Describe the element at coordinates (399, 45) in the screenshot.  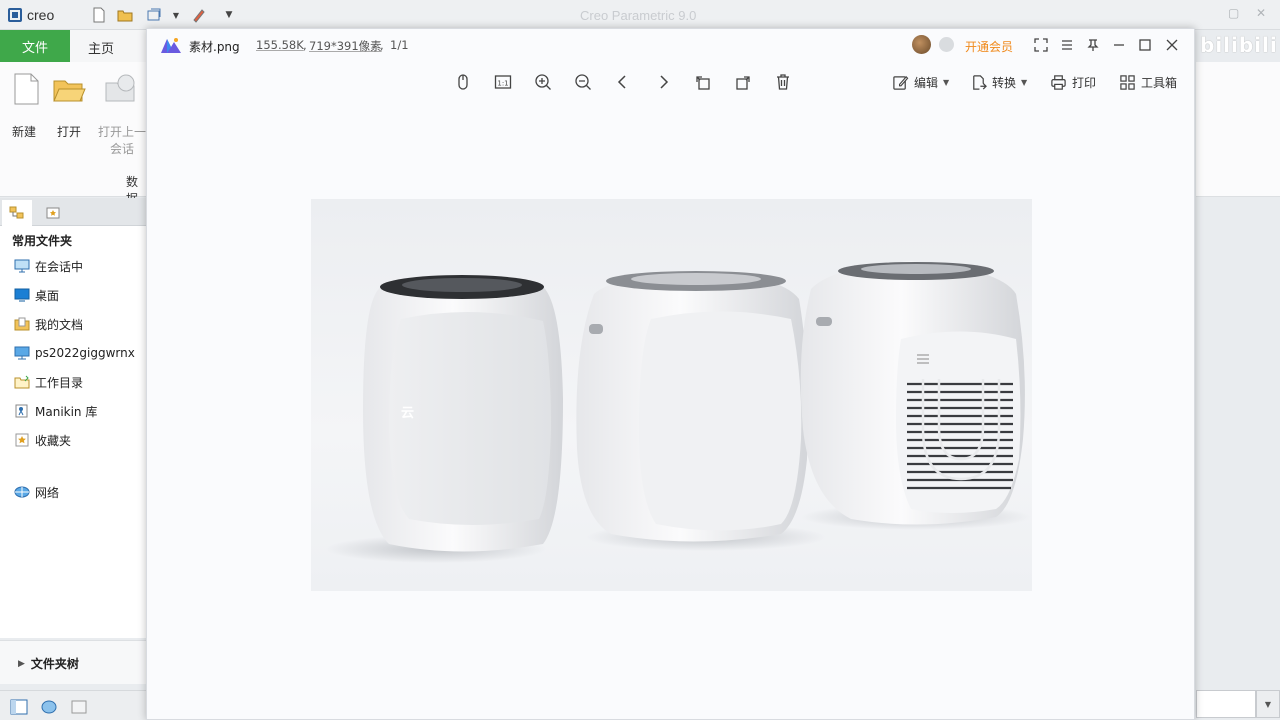
I see `page-indicator: 1/1` at that location.